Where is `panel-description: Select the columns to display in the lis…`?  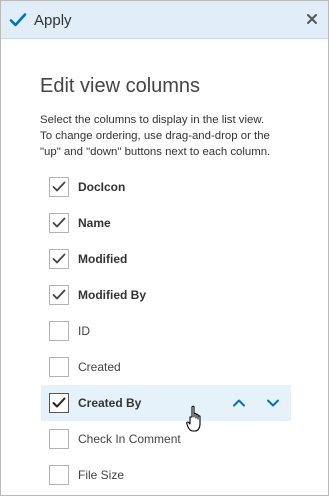 panel-description: Select the columns to display in the lis… is located at coordinates (170, 136).